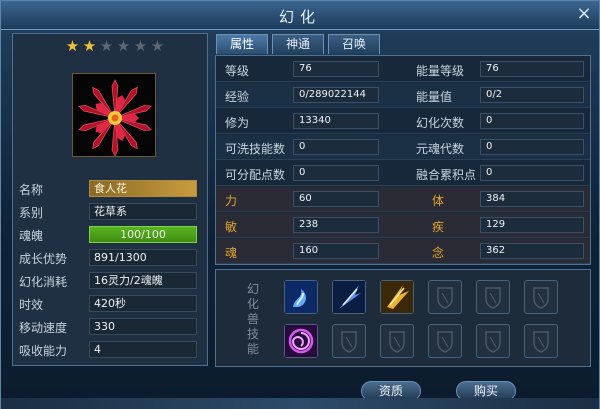 Image resolution: width=600 pixels, height=409 pixels. I want to click on tab-attributes: 属性, so click(242, 44).